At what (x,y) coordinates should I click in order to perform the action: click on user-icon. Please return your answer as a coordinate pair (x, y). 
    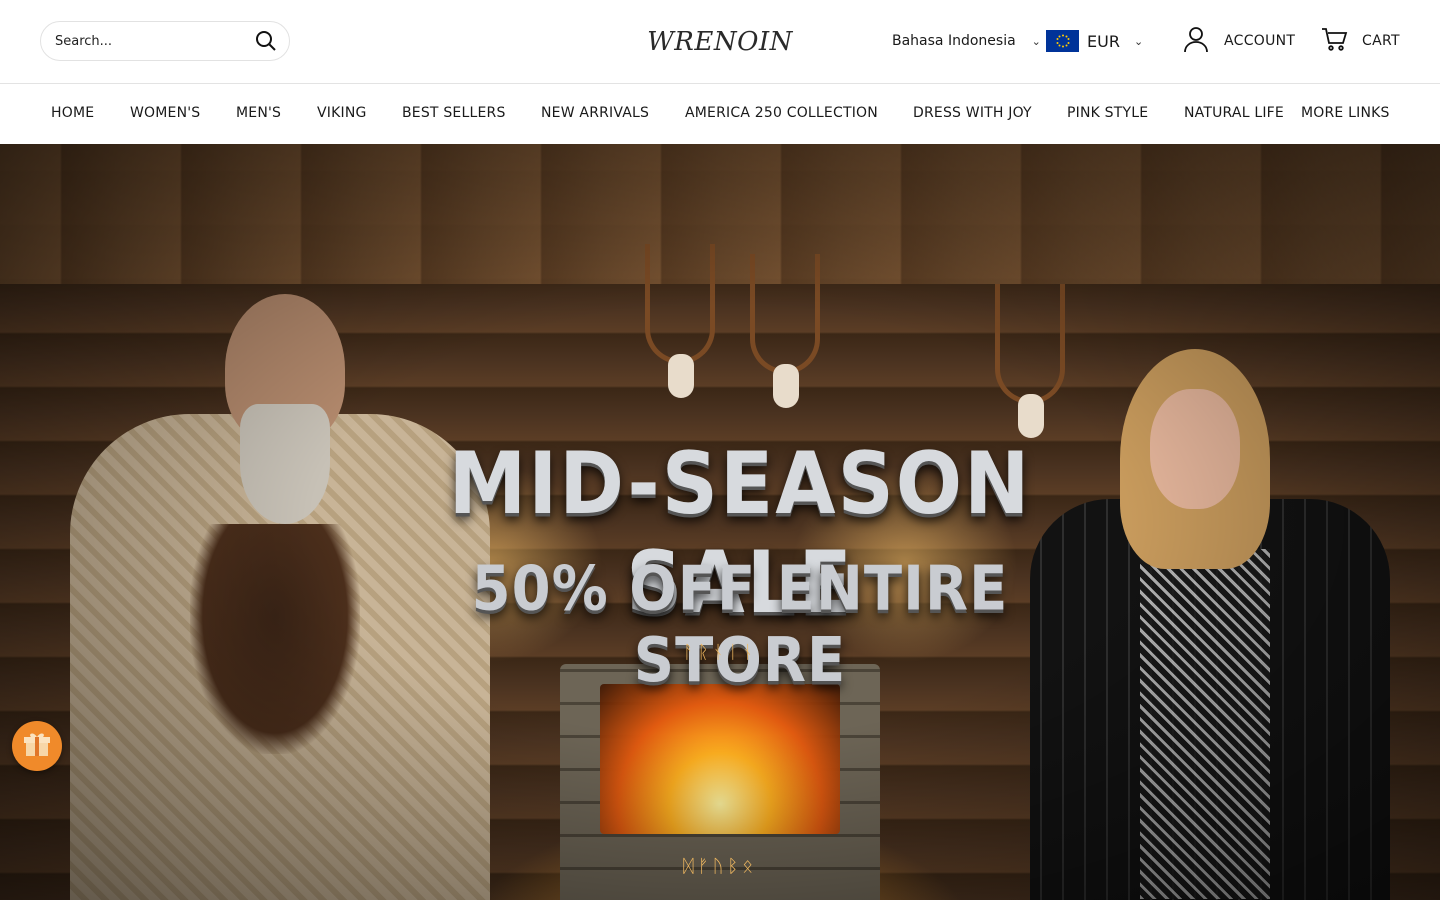
    Looking at the image, I should click on (1196, 41).